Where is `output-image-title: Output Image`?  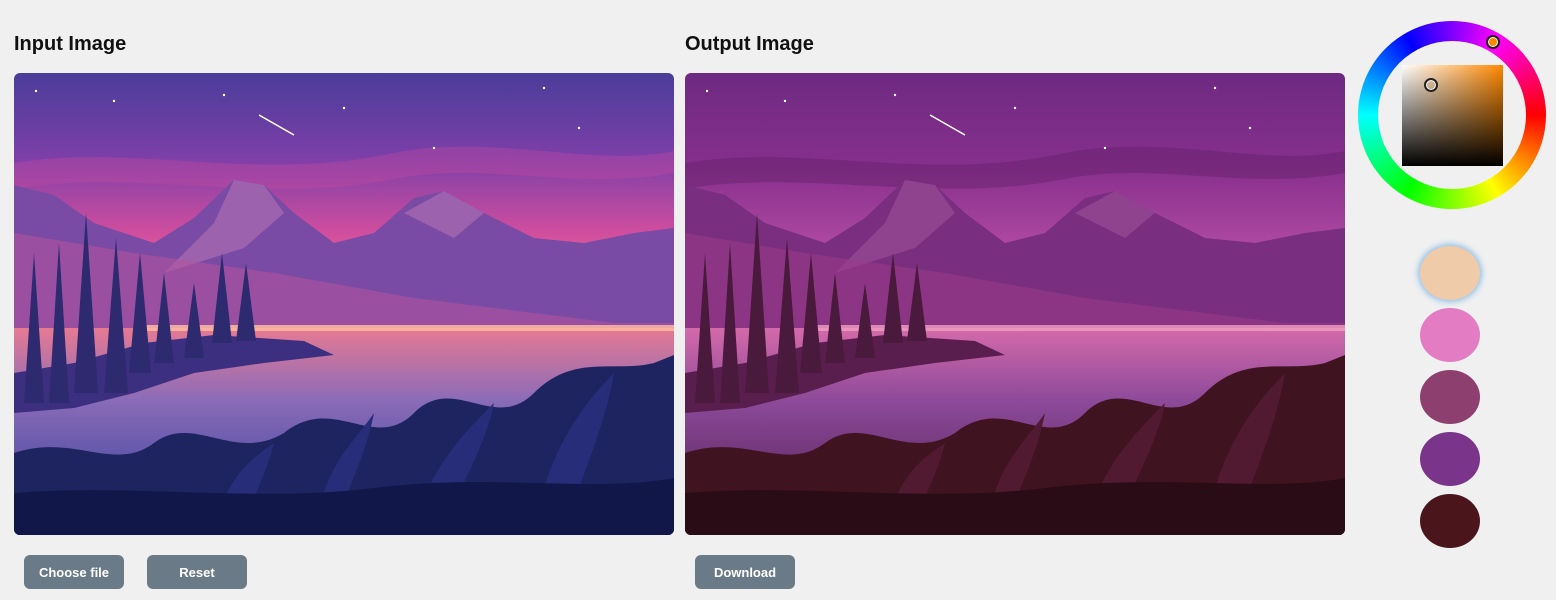
output-image-title: Output Image is located at coordinates (749, 44).